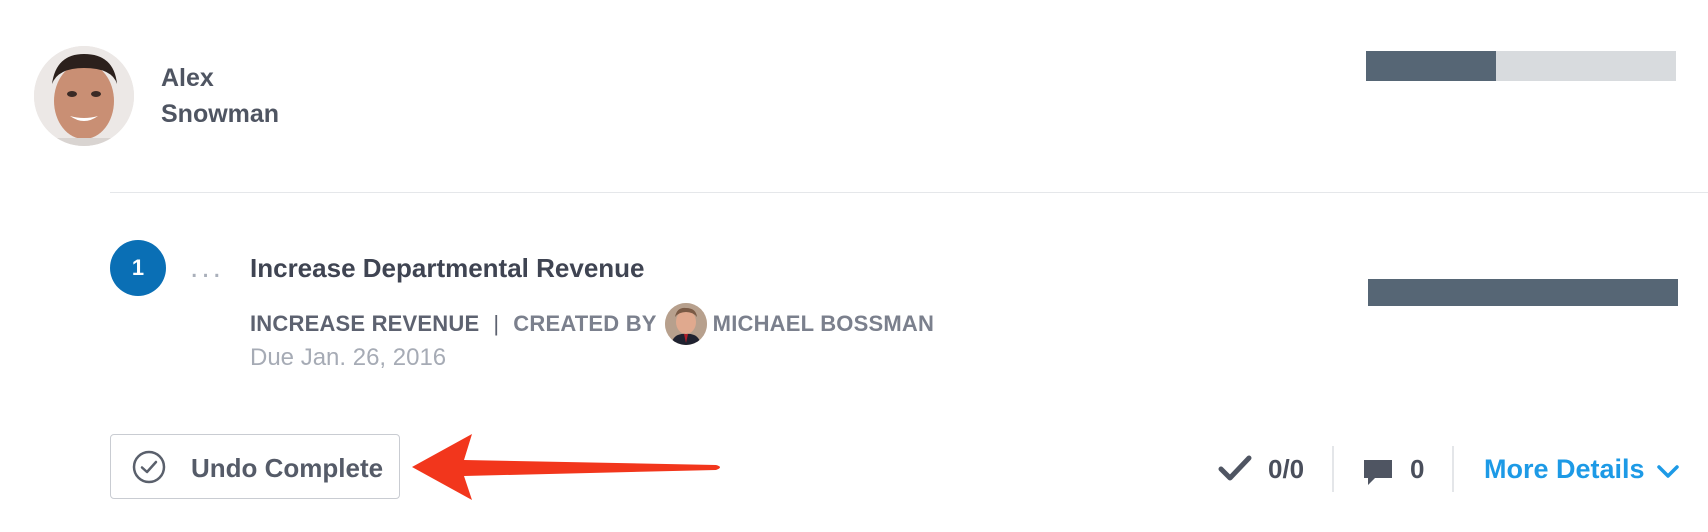  Describe the element at coordinates (1417, 469) in the screenshot. I see `comment-count: 0` at that location.